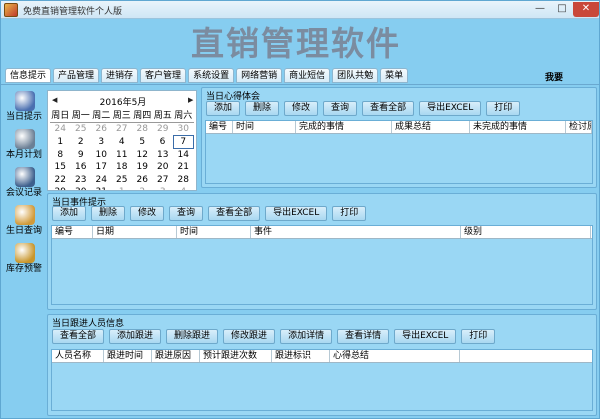 The width and height of the screenshot is (600, 419). What do you see at coordinates (301, 356) in the screenshot?
I see `column-header: 跟进标识` at bounding box center [301, 356].